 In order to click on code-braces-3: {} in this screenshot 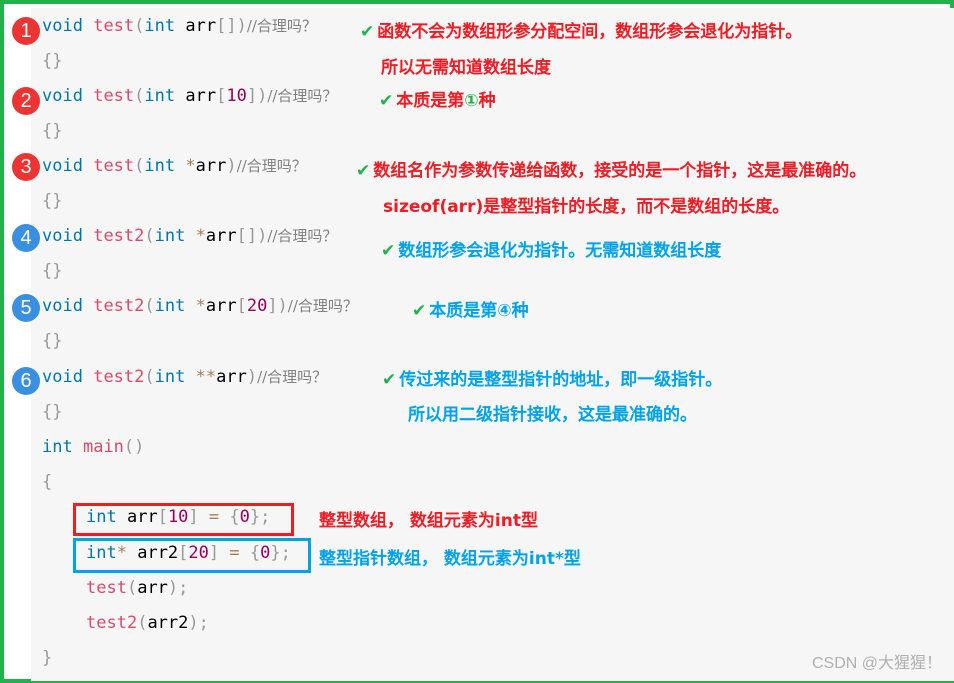, I will do `click(52, 201)`.